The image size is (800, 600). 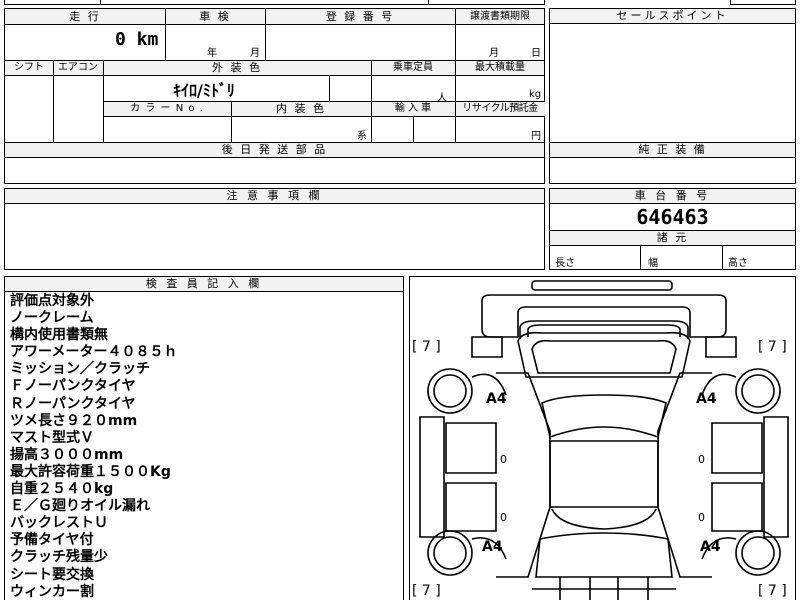 What do you see at coordinates (274, 149) in the screenshot?
I see `later-parts-label: 後 日 発 送 部 品` at bounding box center [274, 149].